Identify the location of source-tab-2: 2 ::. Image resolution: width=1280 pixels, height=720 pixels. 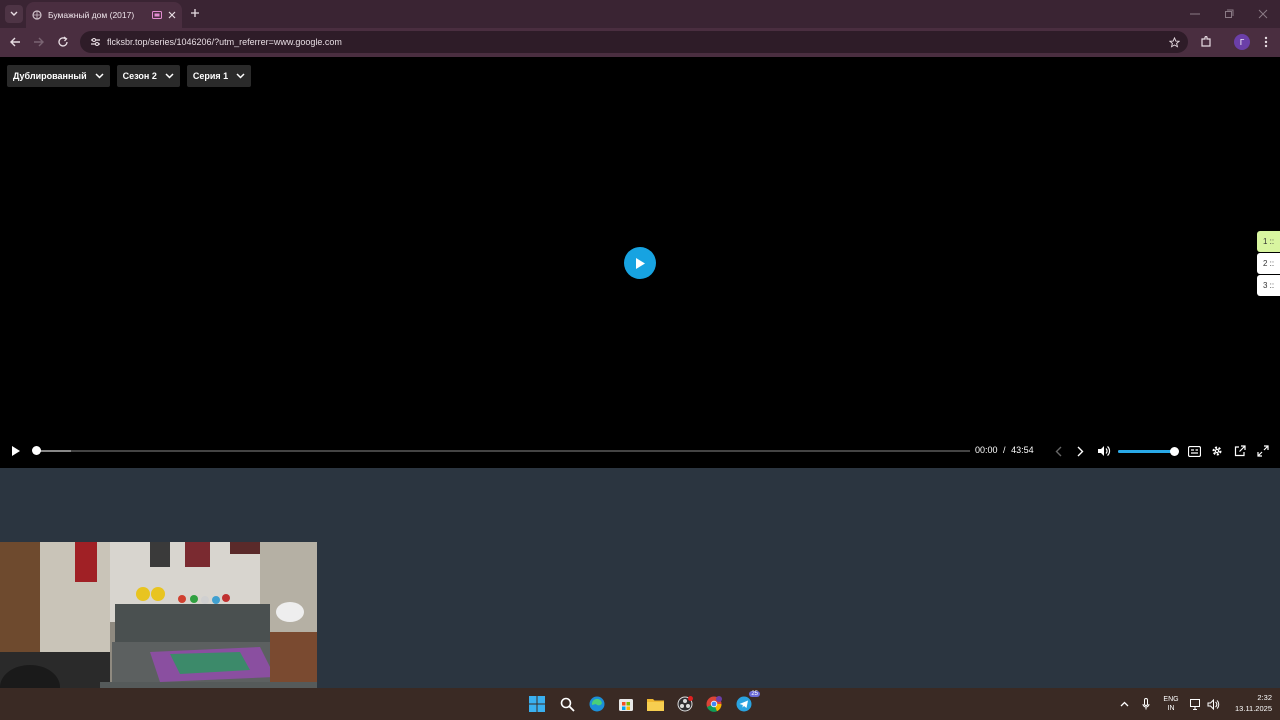
(1268, 263).